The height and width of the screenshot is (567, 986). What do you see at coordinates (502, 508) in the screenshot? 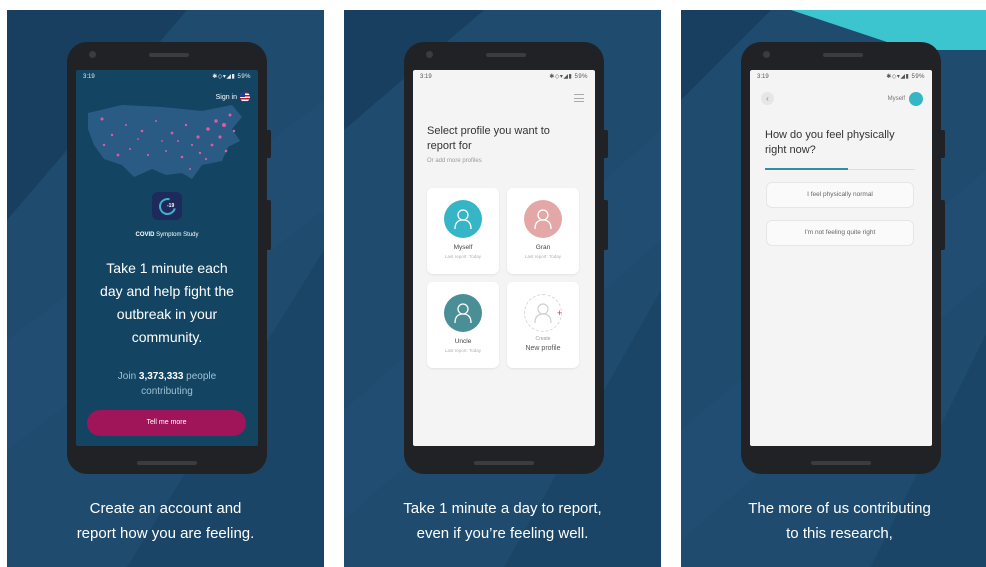
I see `caption-line: Take 1 minute a day to report,` at bounding box center [502, 508].